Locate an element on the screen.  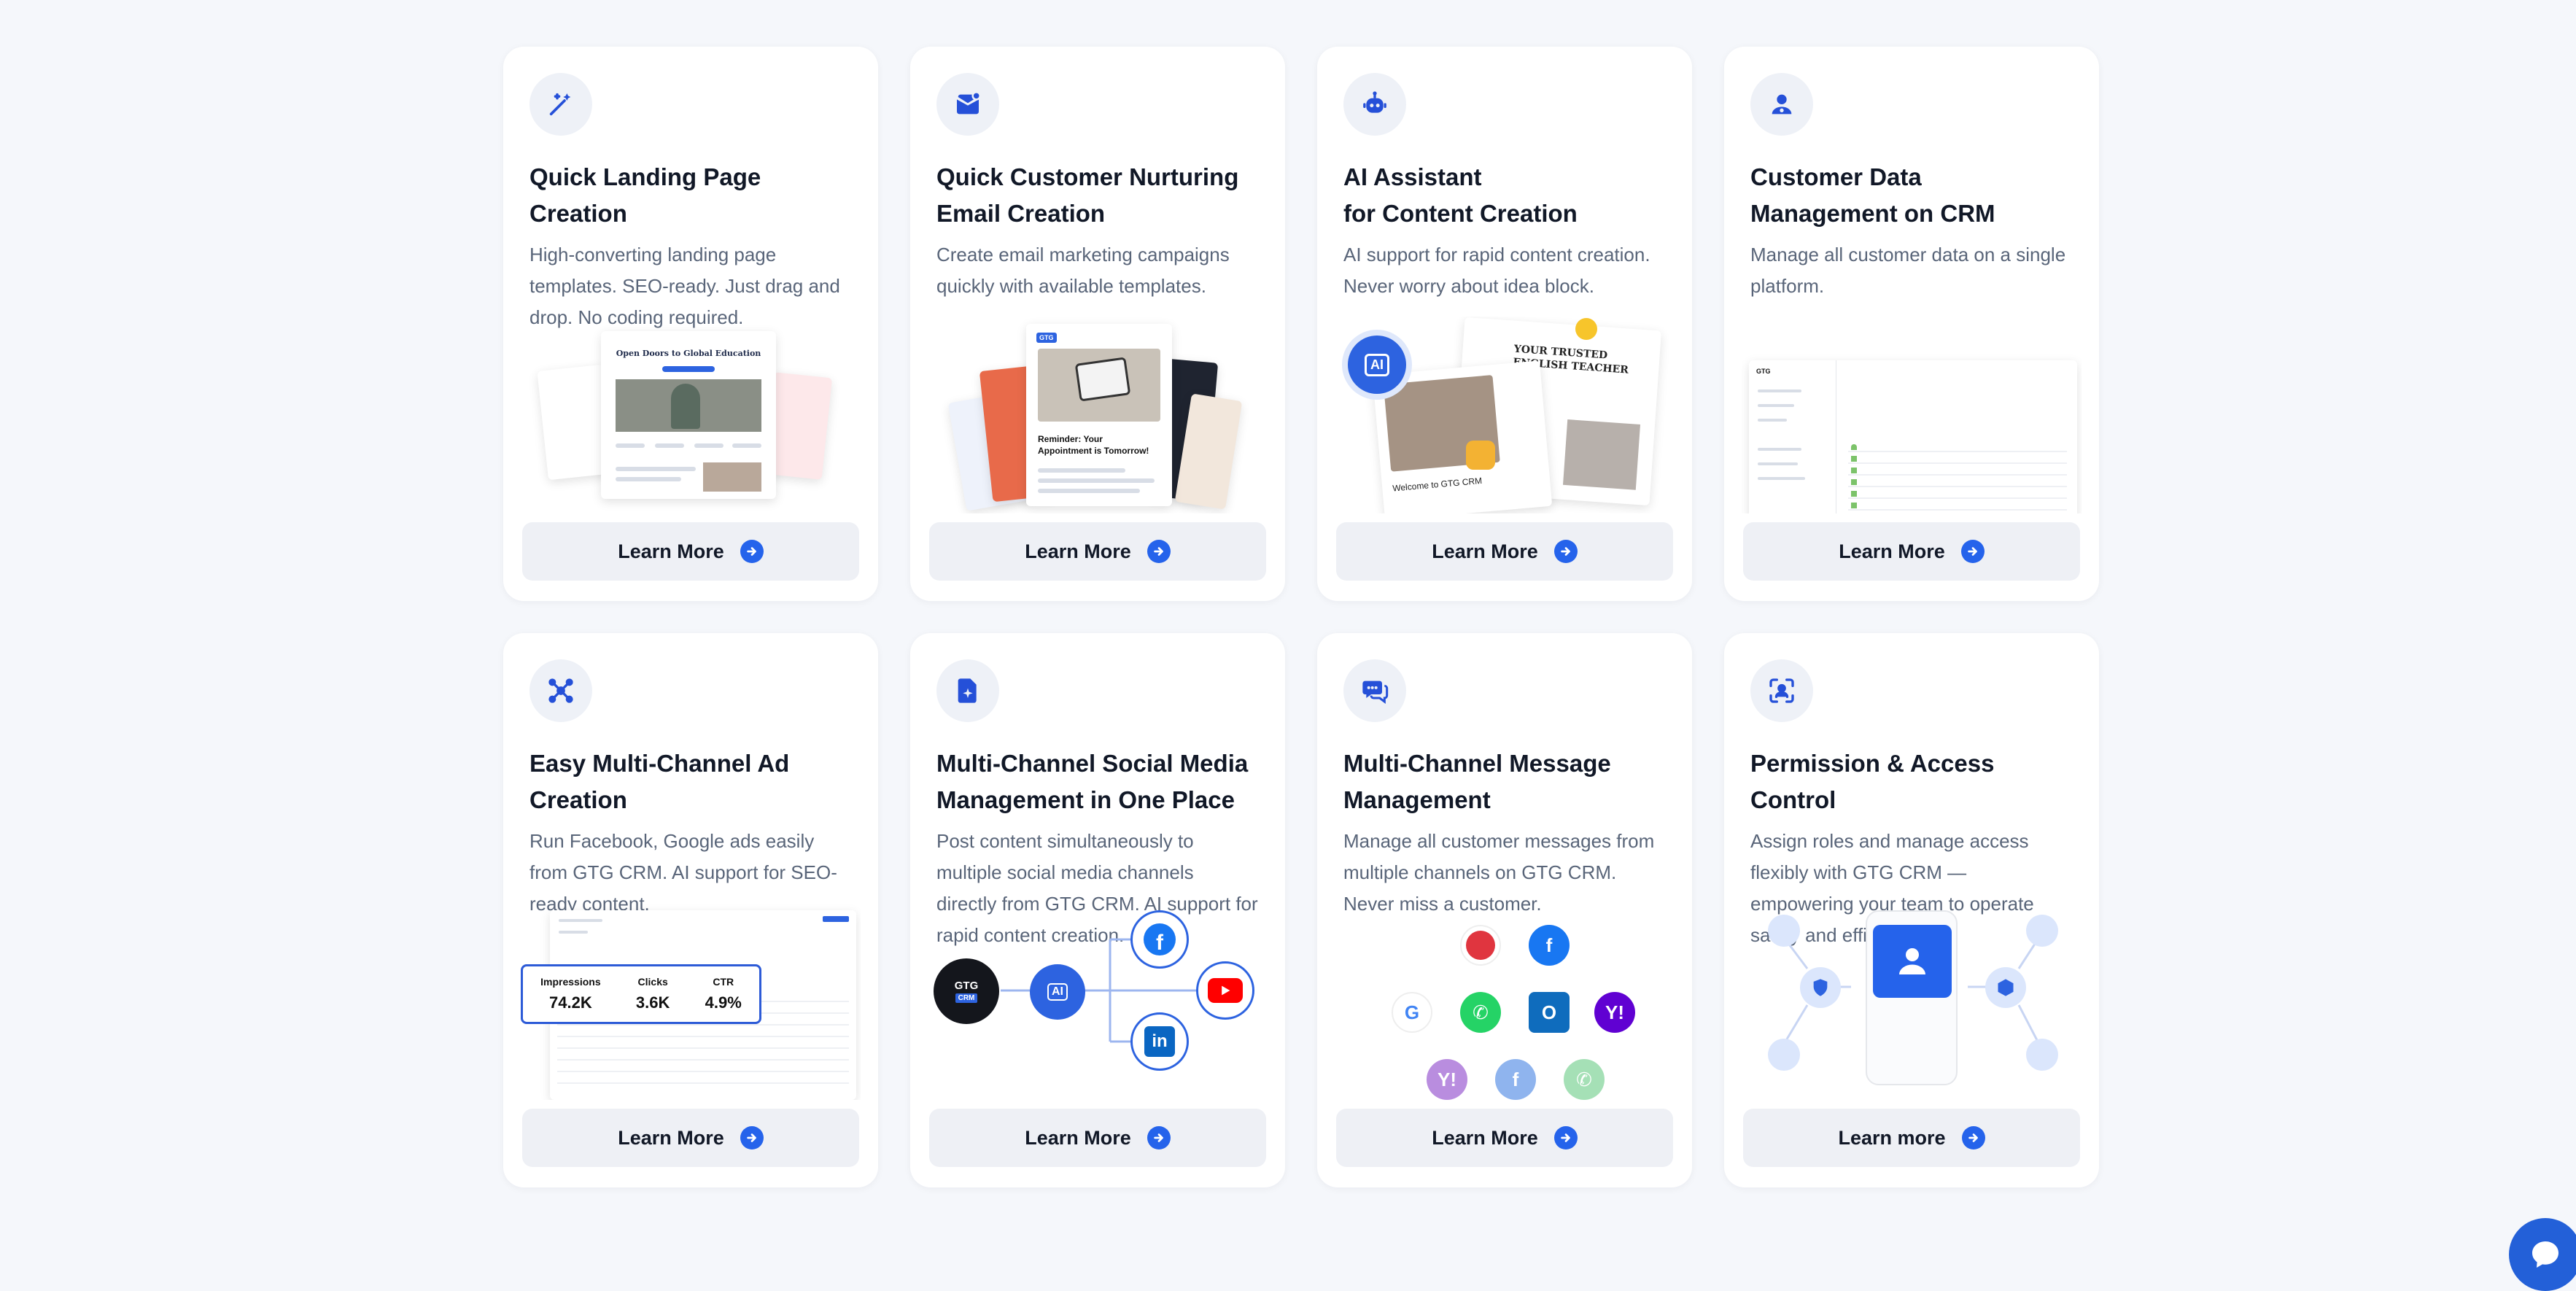
ai-label: AI is located at coordinates (1377, 364).